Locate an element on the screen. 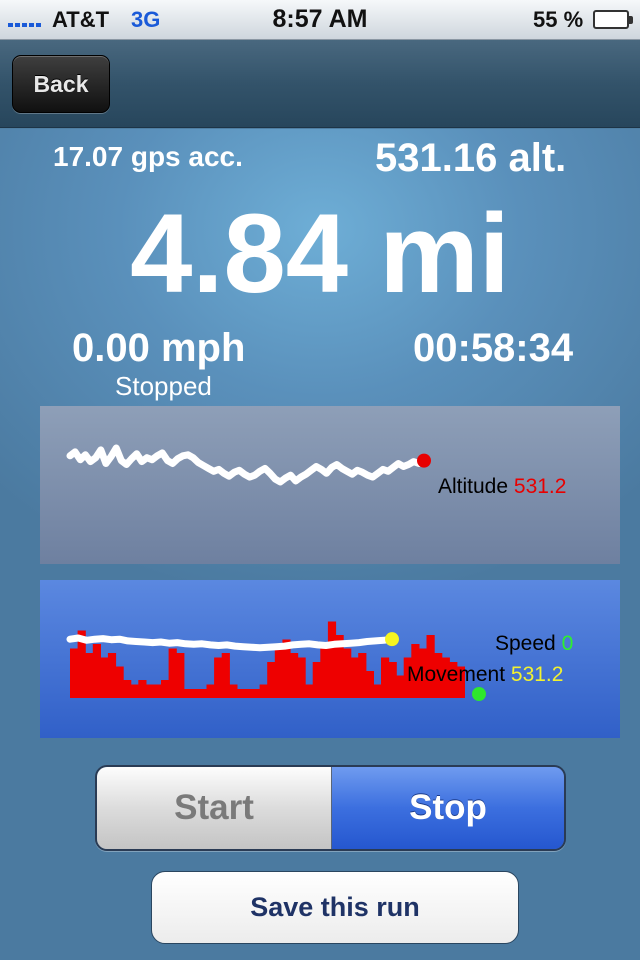 The height and width of the screenshot is (960, 640). movement-legend: Movement 531.2 is located at coordinates (485, 675).